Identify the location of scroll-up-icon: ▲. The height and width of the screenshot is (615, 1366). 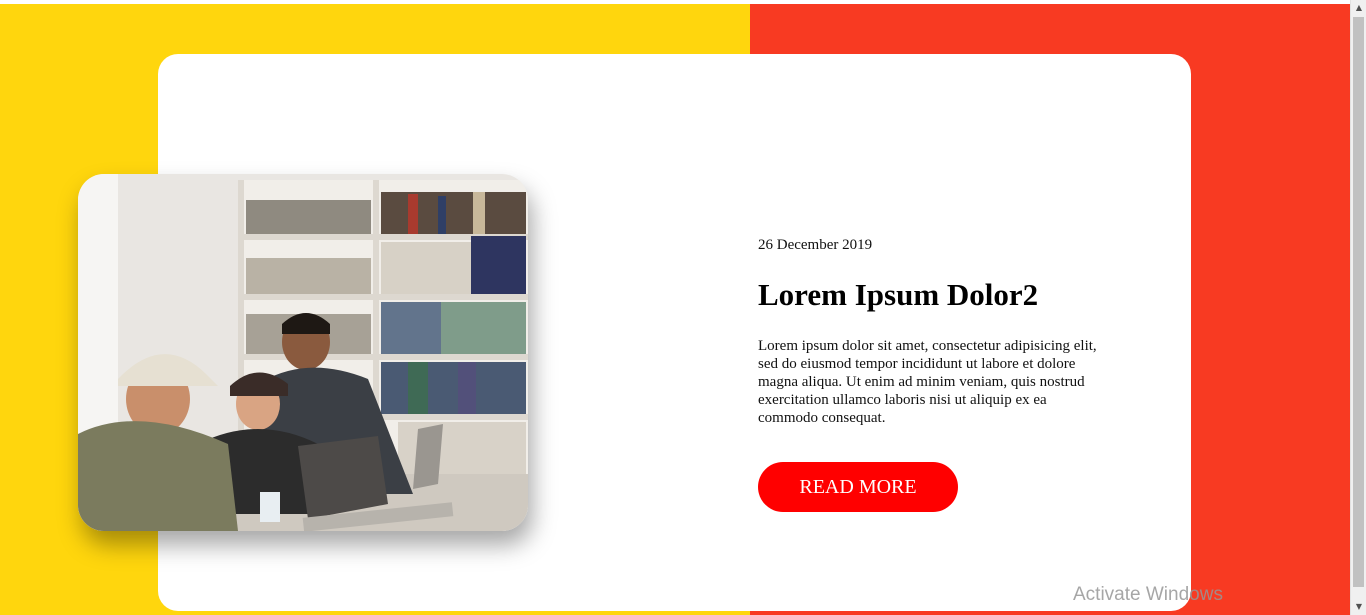
(1358, 8).